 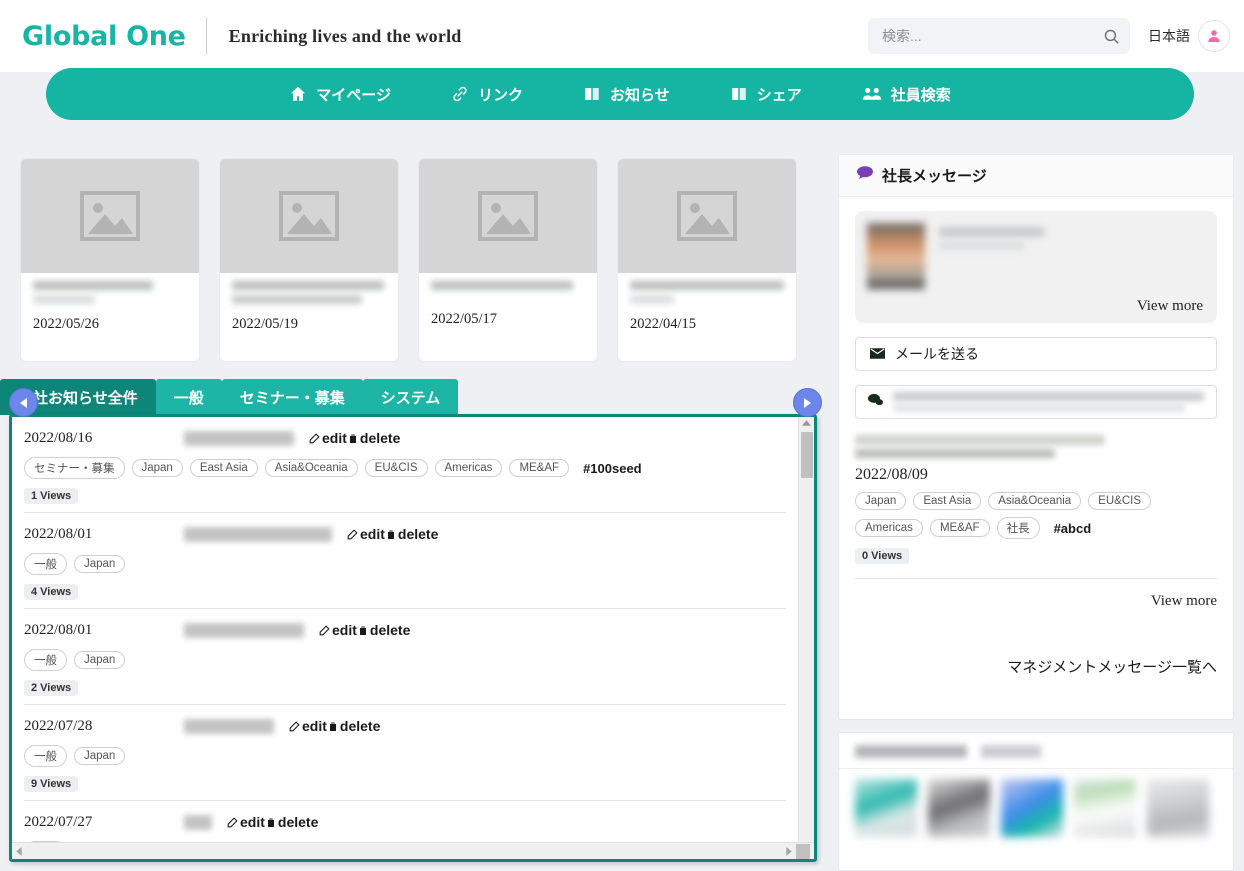 What do you see at coordinates (1018, 528) in the screenshot?
I see `tag: 社長` at bounding box center [1018, 528].